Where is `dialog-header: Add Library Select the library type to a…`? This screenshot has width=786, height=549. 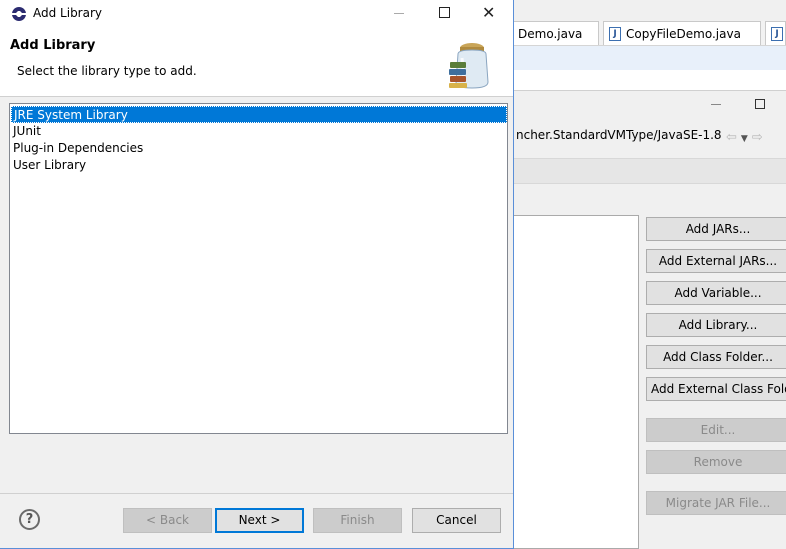 dialog-header: Add Library Select the library type to a… is located at coordinates (256, 62).